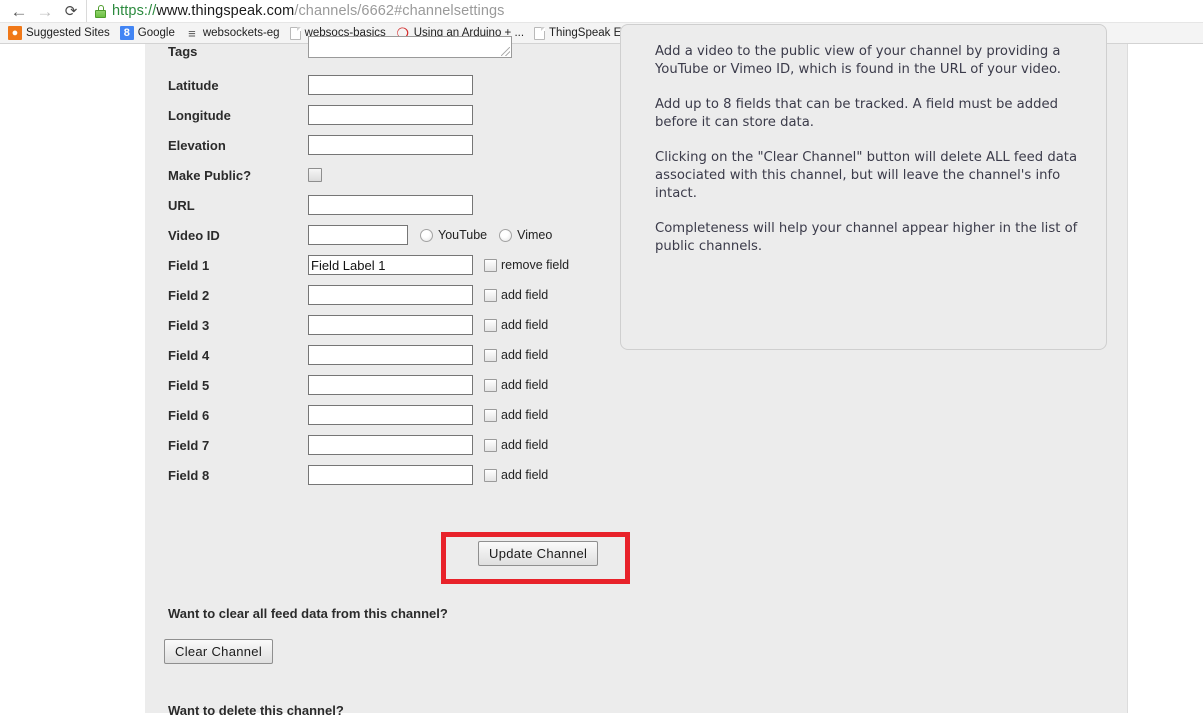 This screenshot has height=717, width=1203. I want to click on bookmark-websockets-eg: ≡ websockets-eg, so click(234, 33).